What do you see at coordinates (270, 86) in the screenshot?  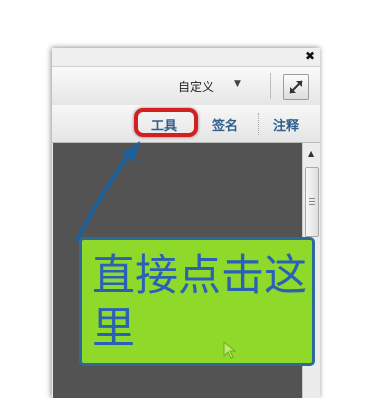 I see `toolbar-divider` at bounding box center [270, 86].